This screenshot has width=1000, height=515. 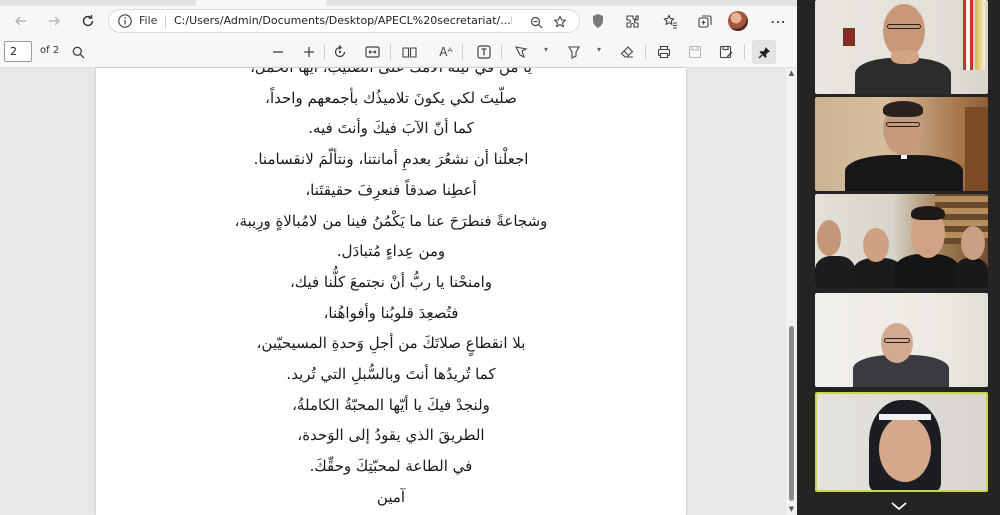 I want to click on participant-tile-5-active-speaker, so click(x=901, y=442).